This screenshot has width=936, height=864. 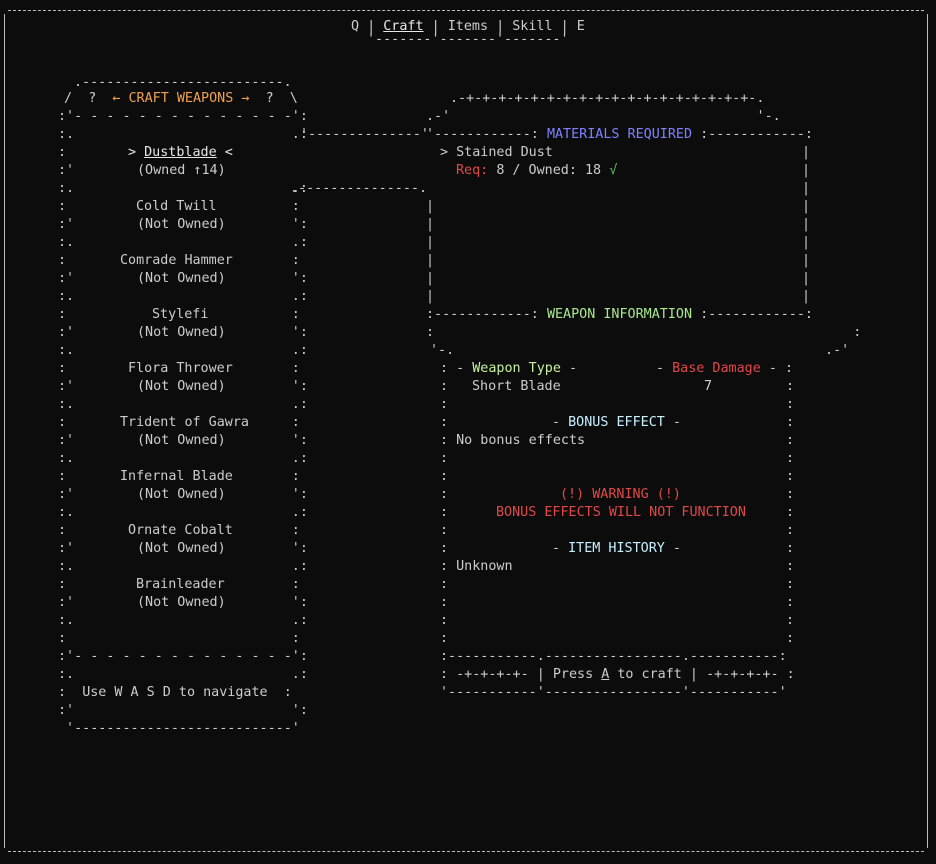 What do you see at coordinates (927, 431) in the screenshot?
I see `frame-right-border` at bounding box center [927, 431].